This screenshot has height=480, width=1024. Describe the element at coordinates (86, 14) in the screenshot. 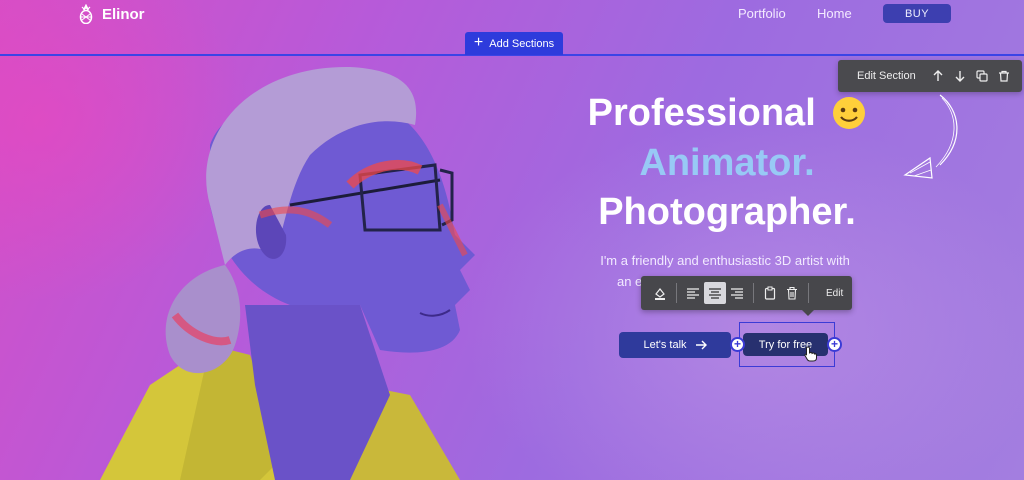

I see `pineapple-logo-icon` at that location.